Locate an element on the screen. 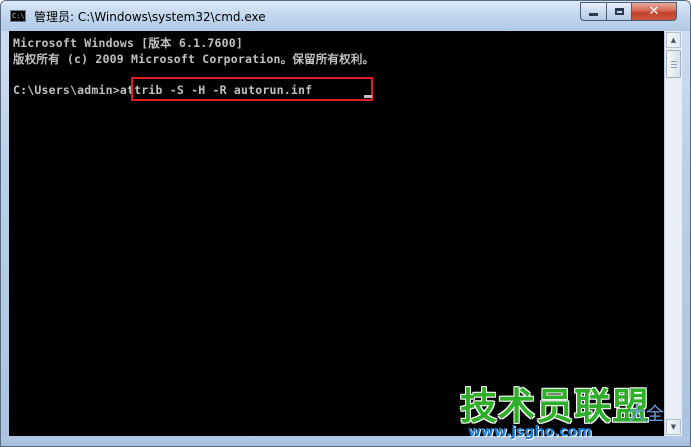  minimize-button is located at coordinates (593, 11).